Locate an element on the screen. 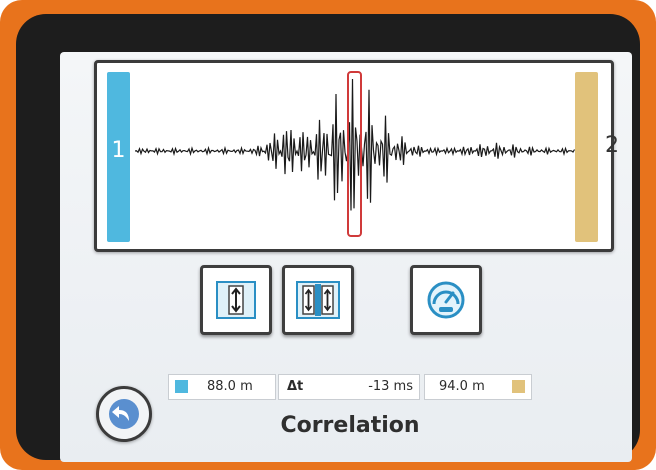 This screenshot has width=656, height=470. sensor-2-bar is located at coordinates (586, 157).